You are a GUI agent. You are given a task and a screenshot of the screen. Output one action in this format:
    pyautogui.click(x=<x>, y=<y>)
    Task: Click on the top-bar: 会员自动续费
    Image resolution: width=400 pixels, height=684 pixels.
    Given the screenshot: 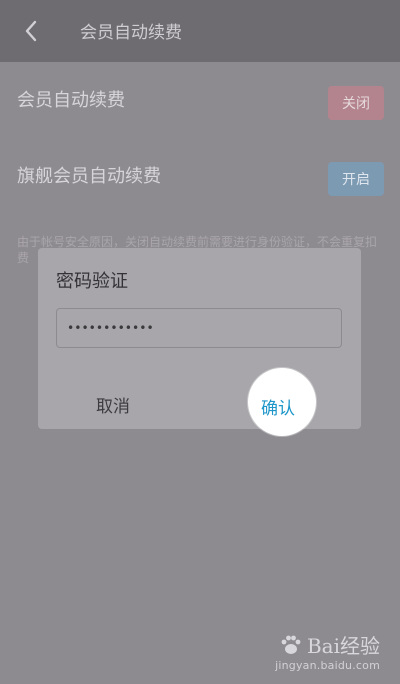 What is the action you would take?
    pyautogui.click(x=200, y=31)
    